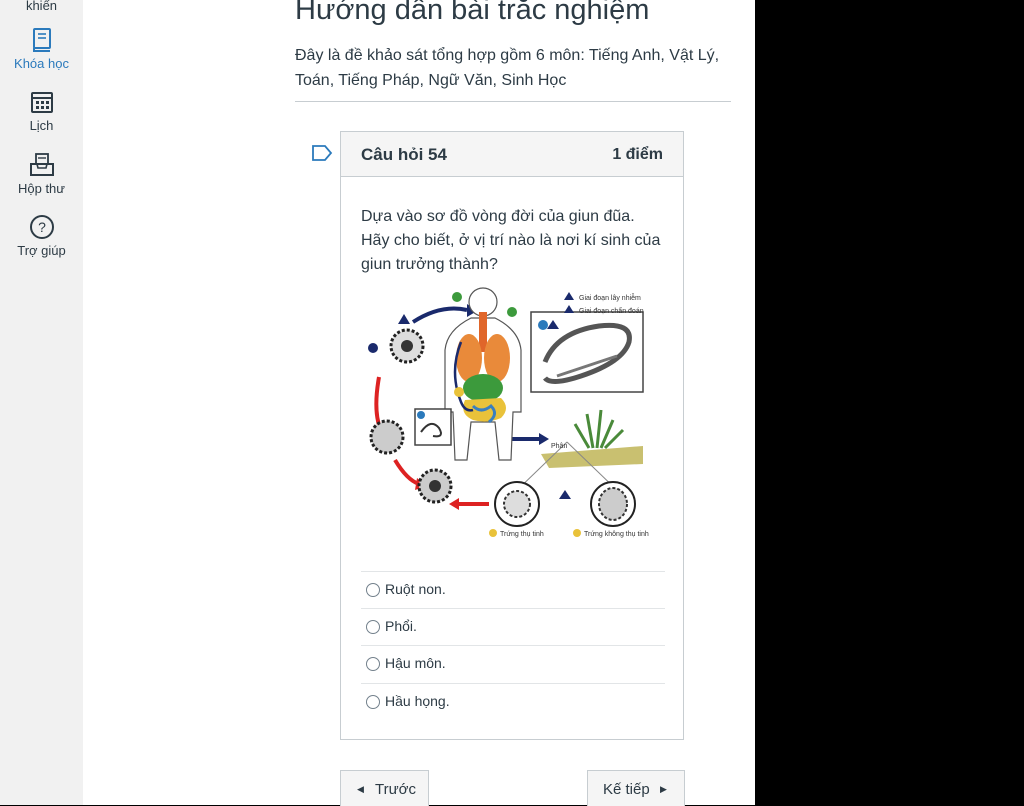  I want to click on sidebar-item-label: khiển, so click(41, 6).